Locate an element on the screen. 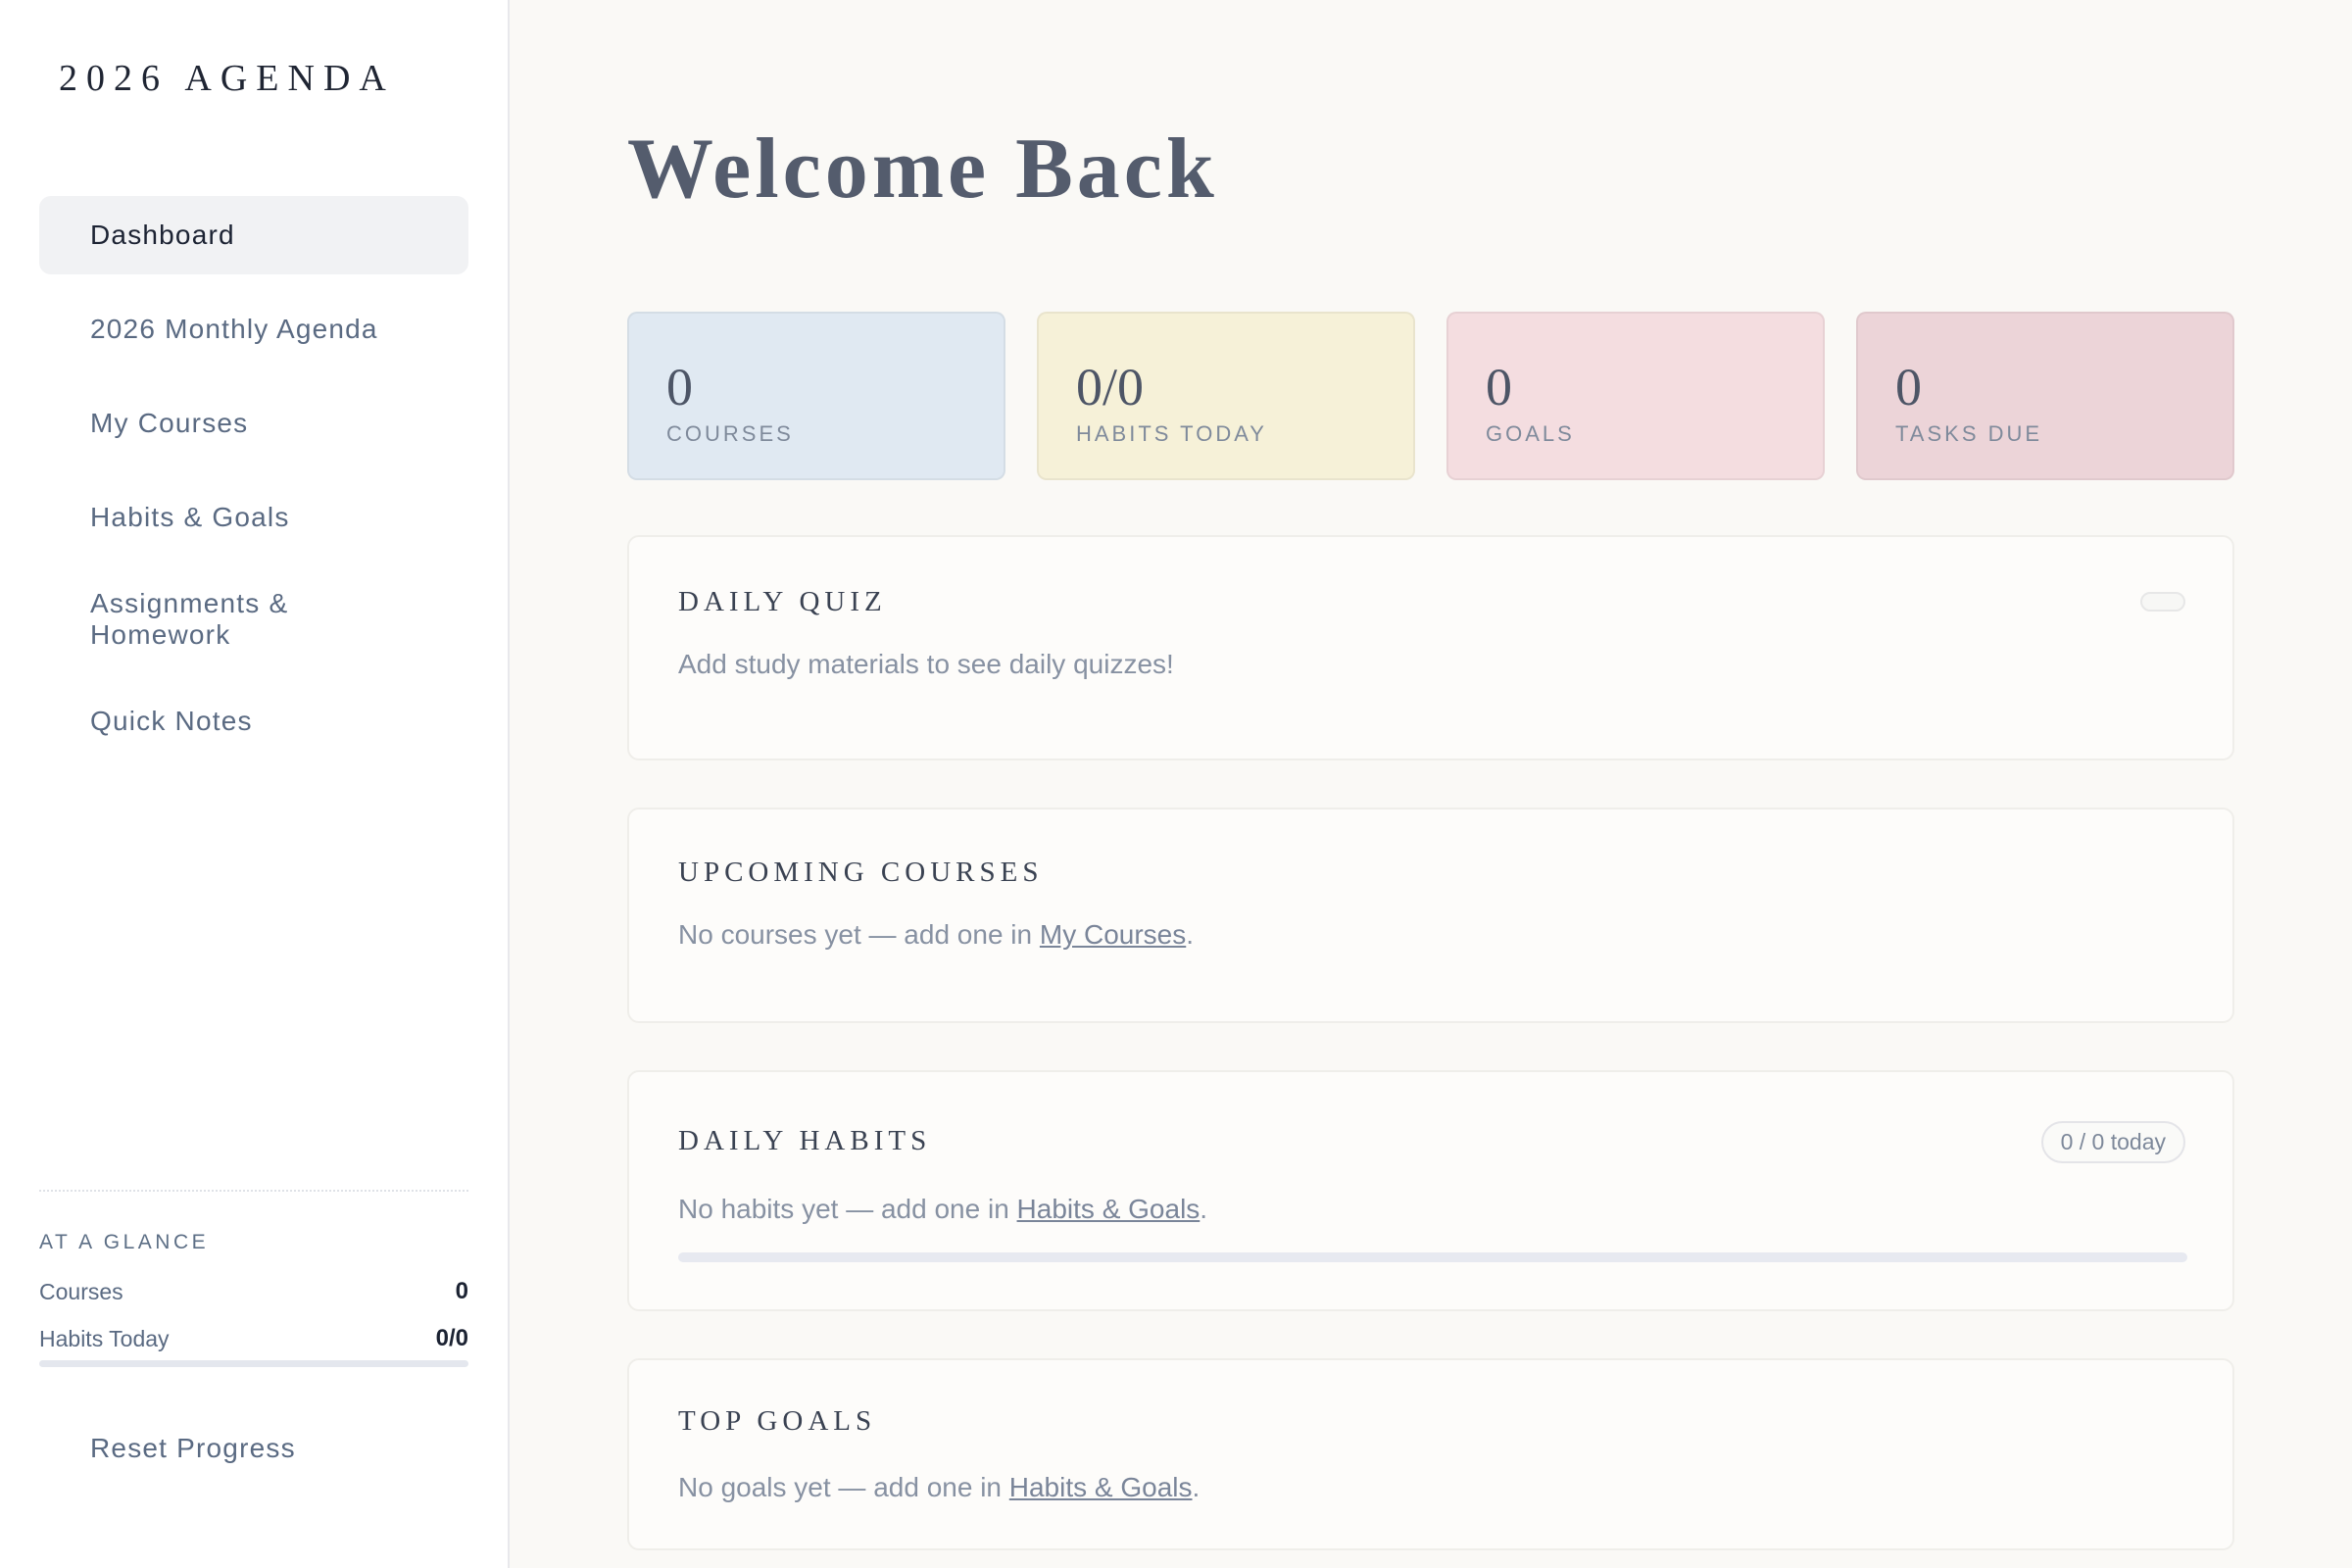 The height and width of the screenshot is (1568, 2352). daily-habits-text-end: . is located at coordinates (1204, 1209).